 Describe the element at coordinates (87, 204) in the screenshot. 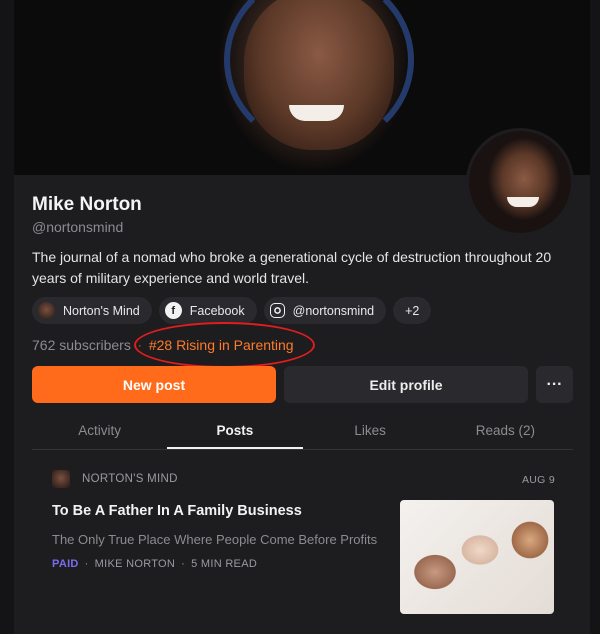

I see `profile-name: Mike Norton` at that location.